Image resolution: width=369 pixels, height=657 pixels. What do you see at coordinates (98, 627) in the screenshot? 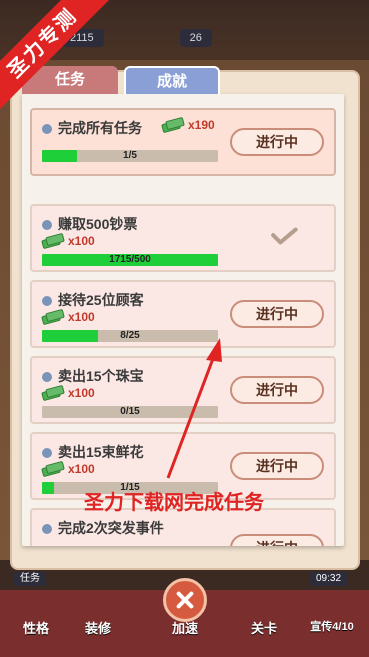
I see `nav-decorate: 装修` at bounding box center [98, 627].